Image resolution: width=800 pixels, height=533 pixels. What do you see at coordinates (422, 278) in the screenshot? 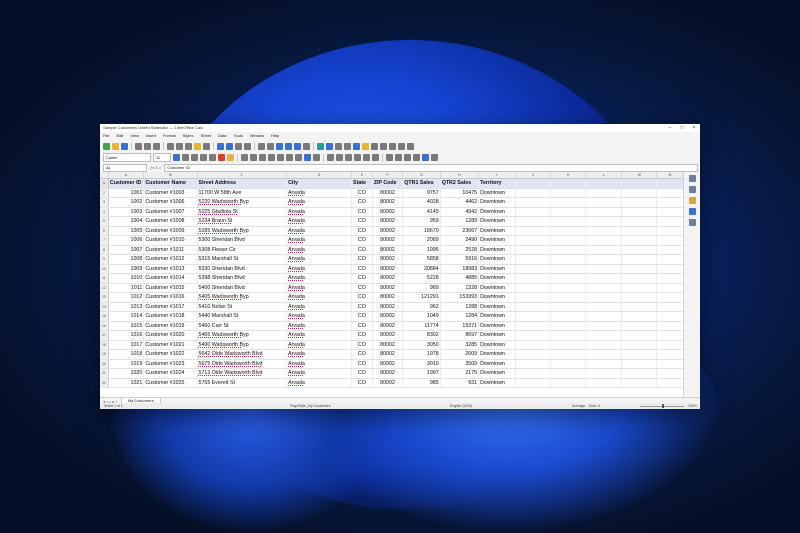
I see `cell: 5228` at bounding box center [422, 278].